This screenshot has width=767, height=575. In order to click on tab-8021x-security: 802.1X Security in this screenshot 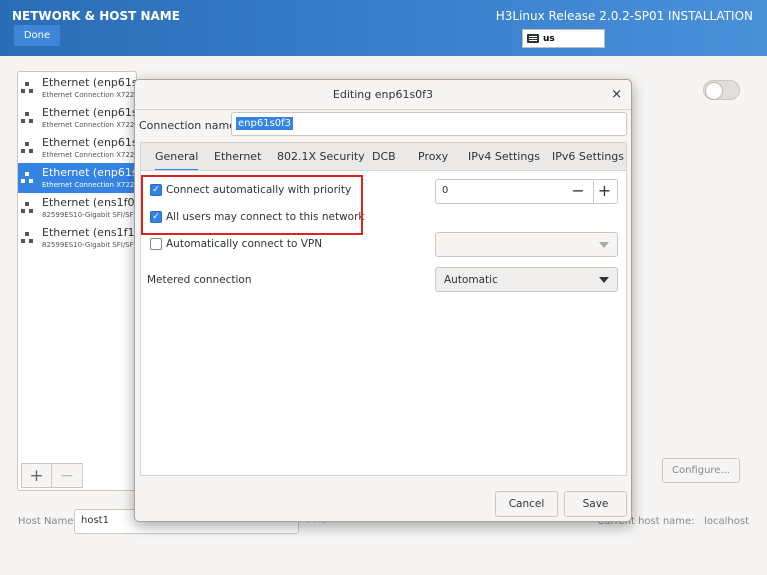, I will do `click(321, 157)`.